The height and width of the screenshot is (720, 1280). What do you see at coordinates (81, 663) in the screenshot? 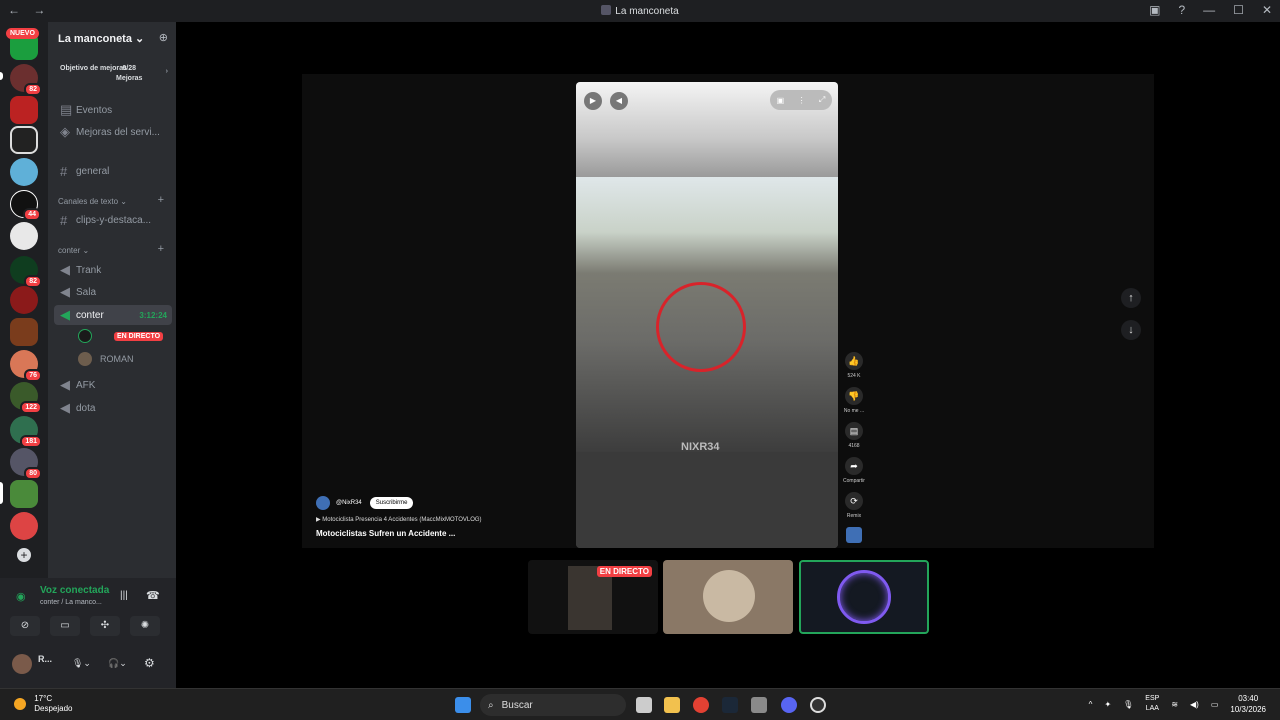
I see `mic-icon: 🎙⌄` at bounding box center [81, 663].